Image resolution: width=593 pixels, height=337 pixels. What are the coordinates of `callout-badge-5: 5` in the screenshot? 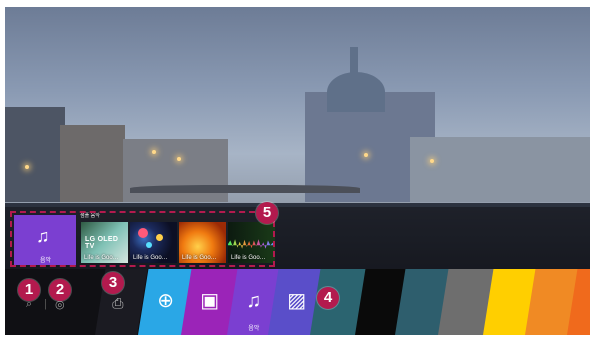 It's located at (267, 213).